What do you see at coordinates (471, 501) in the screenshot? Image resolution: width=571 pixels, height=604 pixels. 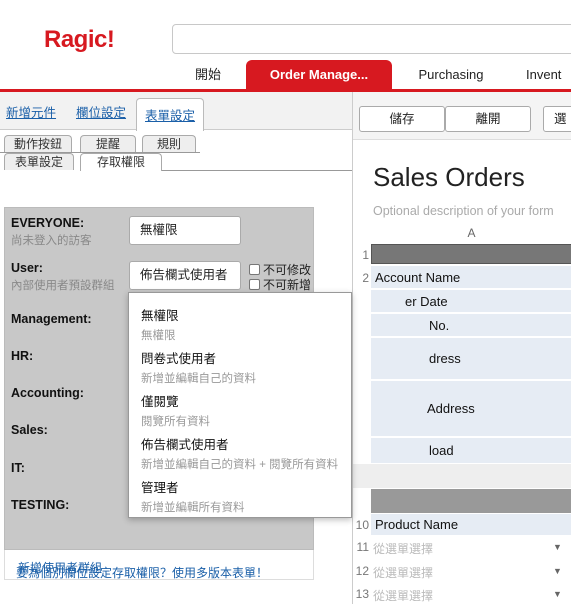 I see `subtable-header-bar` at bounding box center [471, 501].